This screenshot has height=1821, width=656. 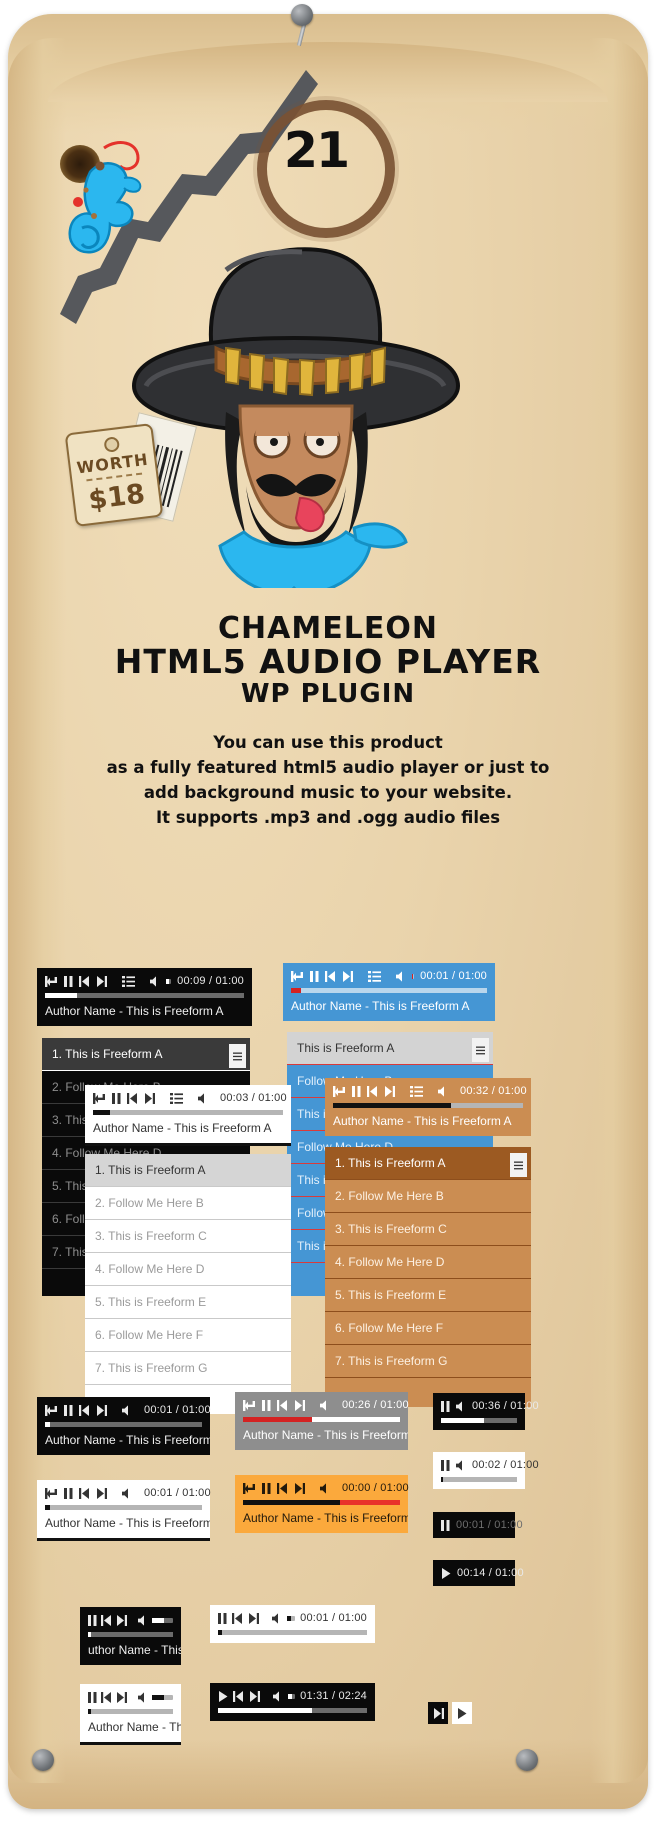 I want to click on player-dark-narrow: uthor Name - This is, so click(x=130, y=1636).